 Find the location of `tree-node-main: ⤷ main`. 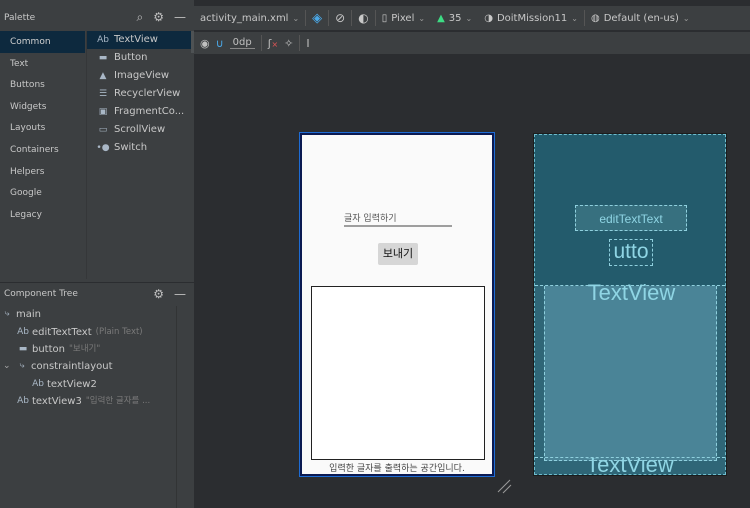

tree-node-main: ⤷ main is located at coordinates (88, 314).